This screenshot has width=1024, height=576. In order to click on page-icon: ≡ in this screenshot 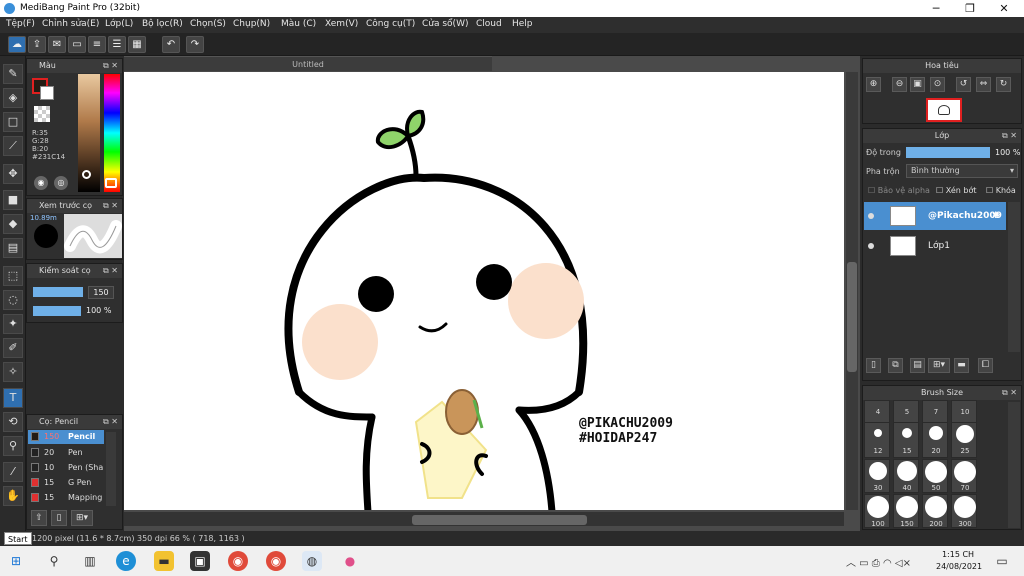, I will do `click(97, 44)`.